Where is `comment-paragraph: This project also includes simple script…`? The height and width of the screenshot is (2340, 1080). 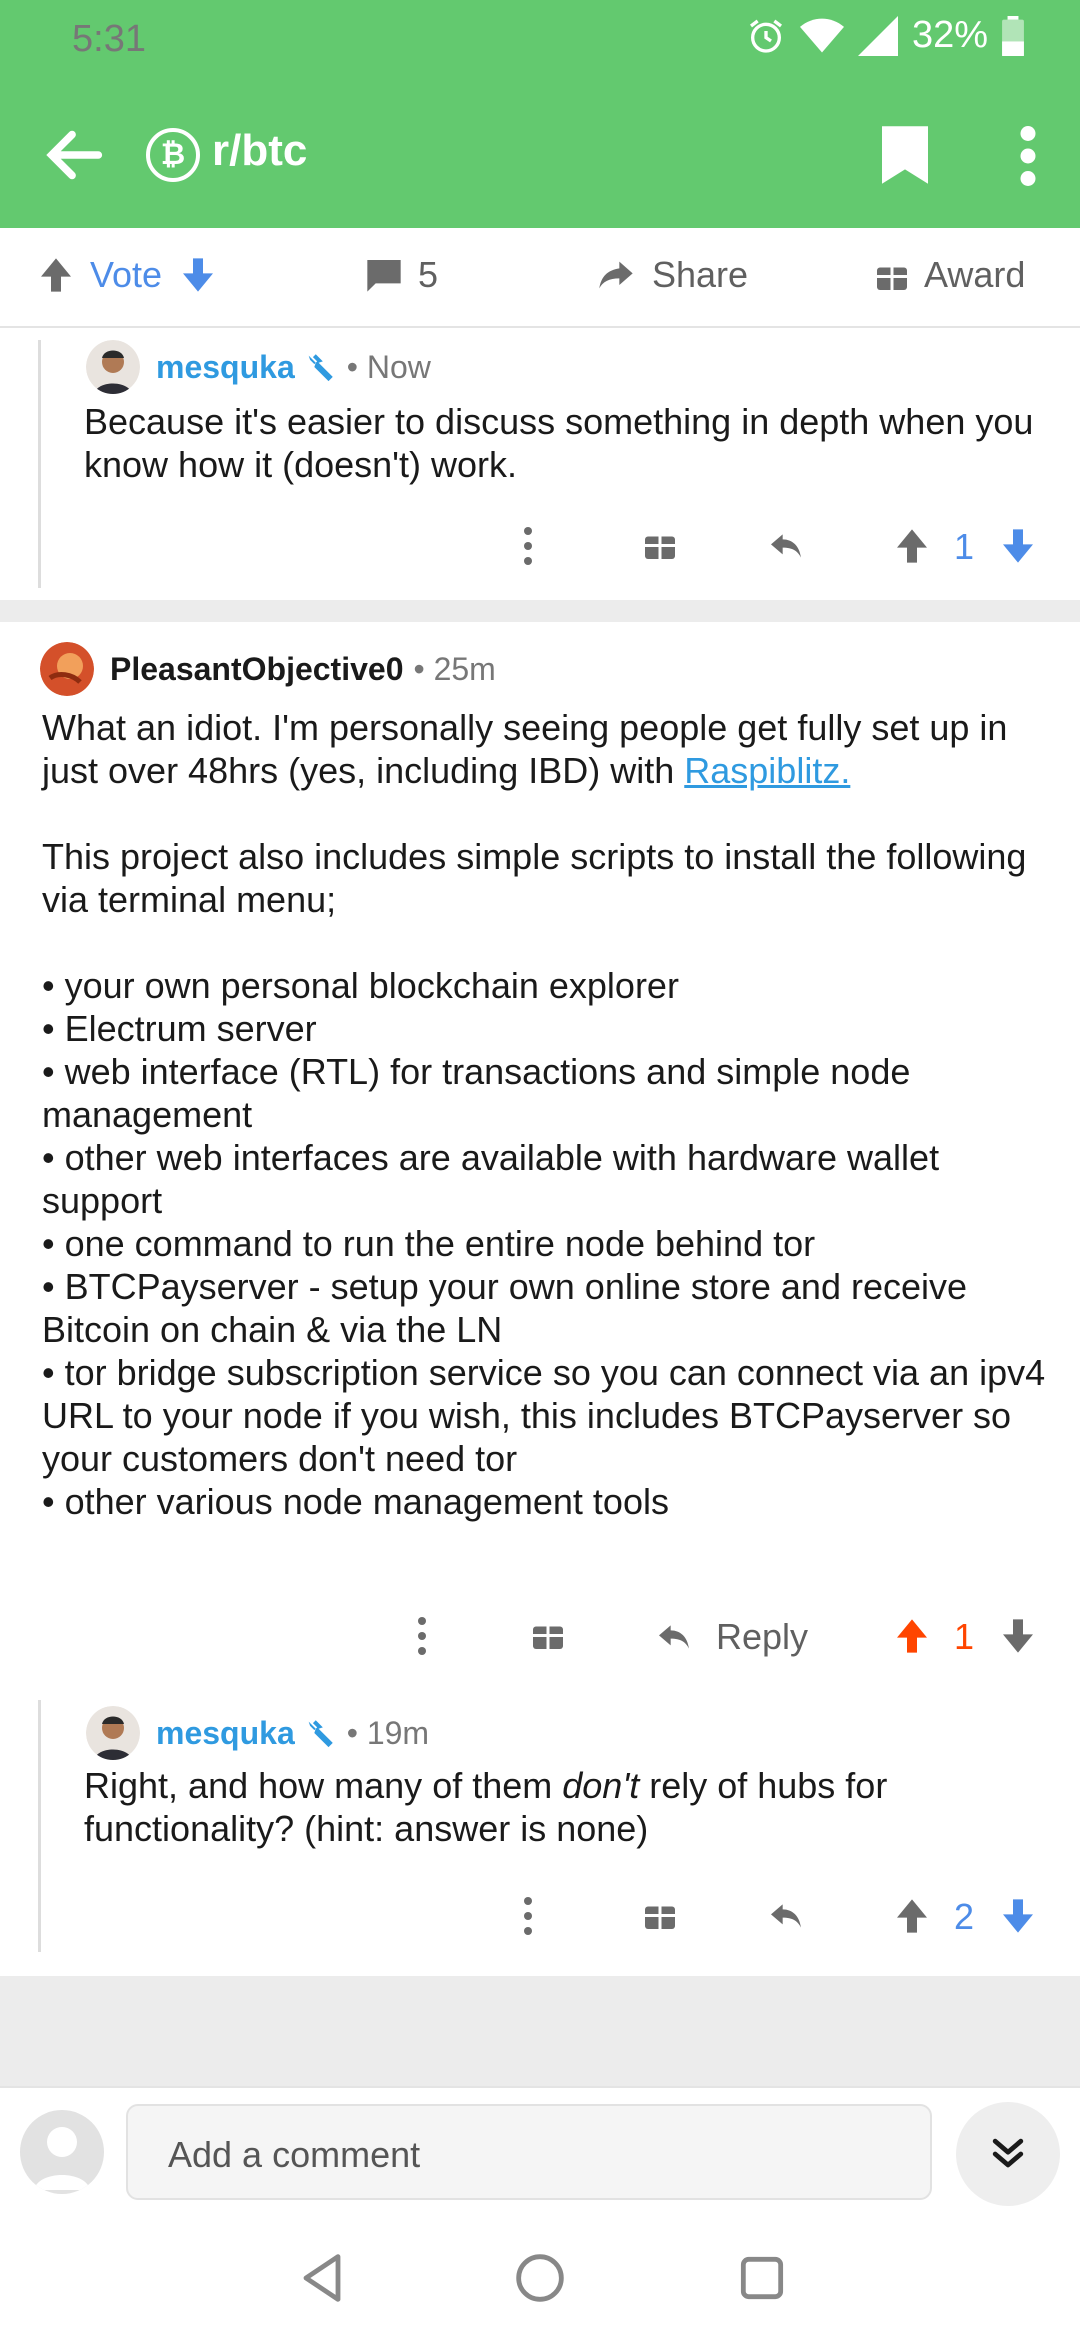 comment-paragraph: This project also includes simple script… is located at coordinates (534, 878).